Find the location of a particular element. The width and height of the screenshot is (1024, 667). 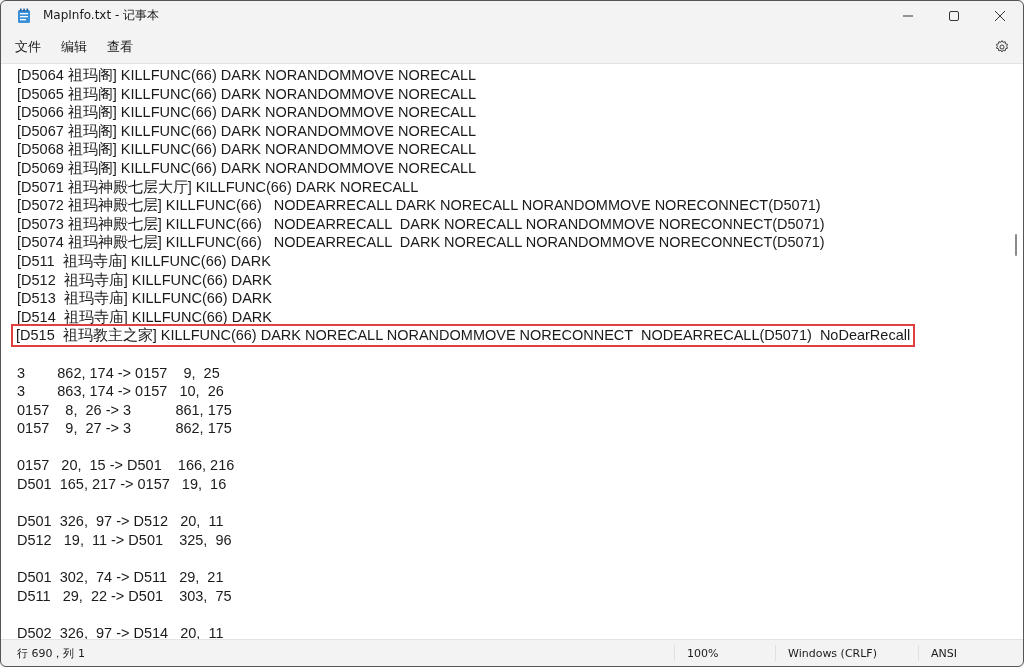

text-line: D501 326, 97 -> D512 20, 11 is located at coordinates (120, 521).